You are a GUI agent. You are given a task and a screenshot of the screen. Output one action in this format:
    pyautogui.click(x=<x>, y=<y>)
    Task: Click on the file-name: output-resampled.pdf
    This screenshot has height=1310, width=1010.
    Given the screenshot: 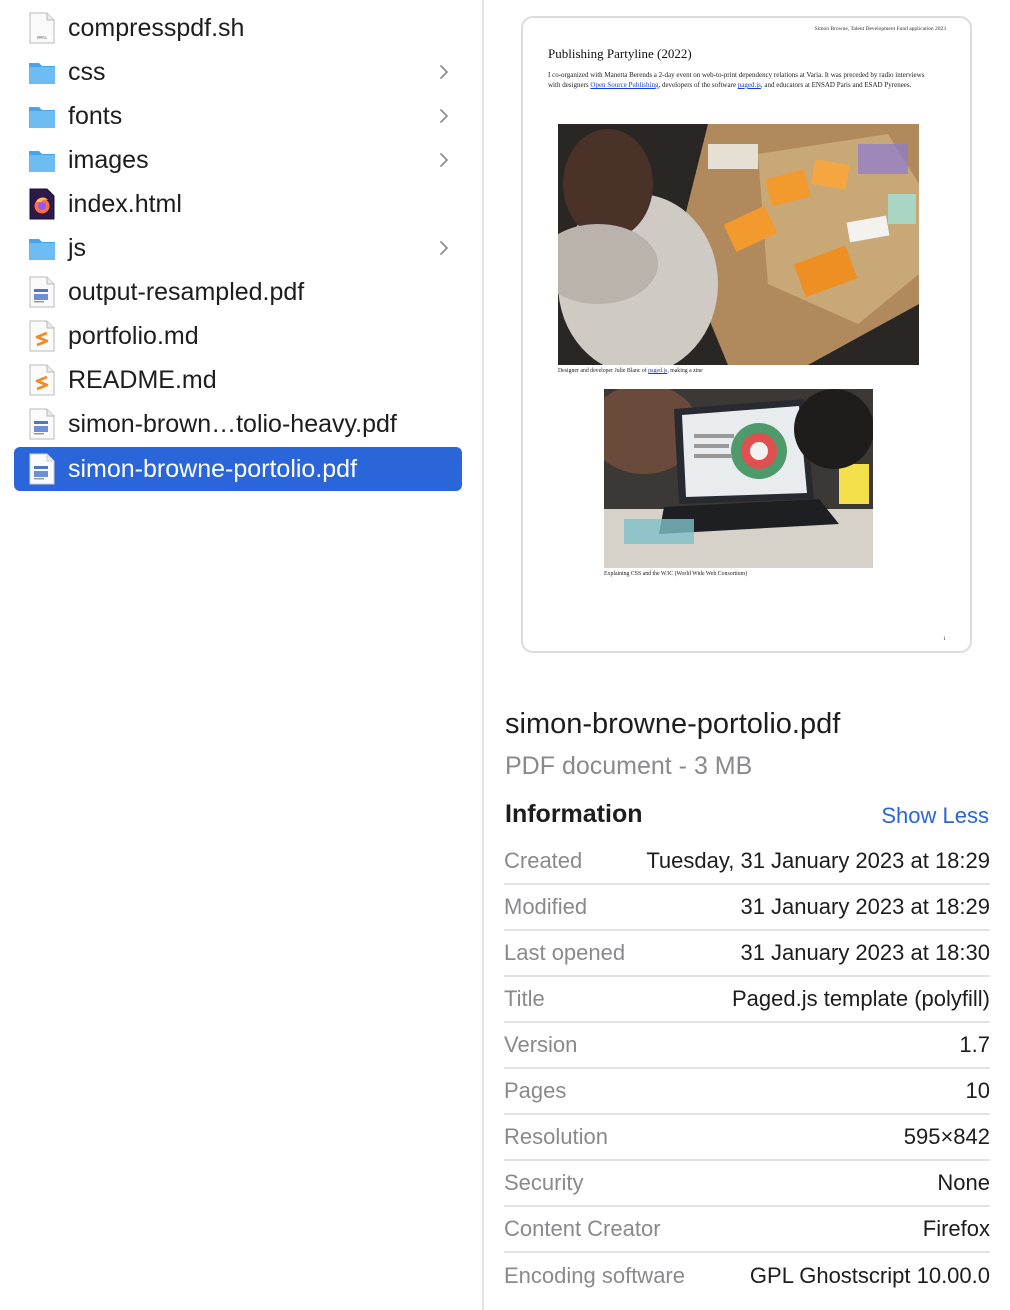 What is the action you would take?
    pyautogui.click(x=186, y=292)
    